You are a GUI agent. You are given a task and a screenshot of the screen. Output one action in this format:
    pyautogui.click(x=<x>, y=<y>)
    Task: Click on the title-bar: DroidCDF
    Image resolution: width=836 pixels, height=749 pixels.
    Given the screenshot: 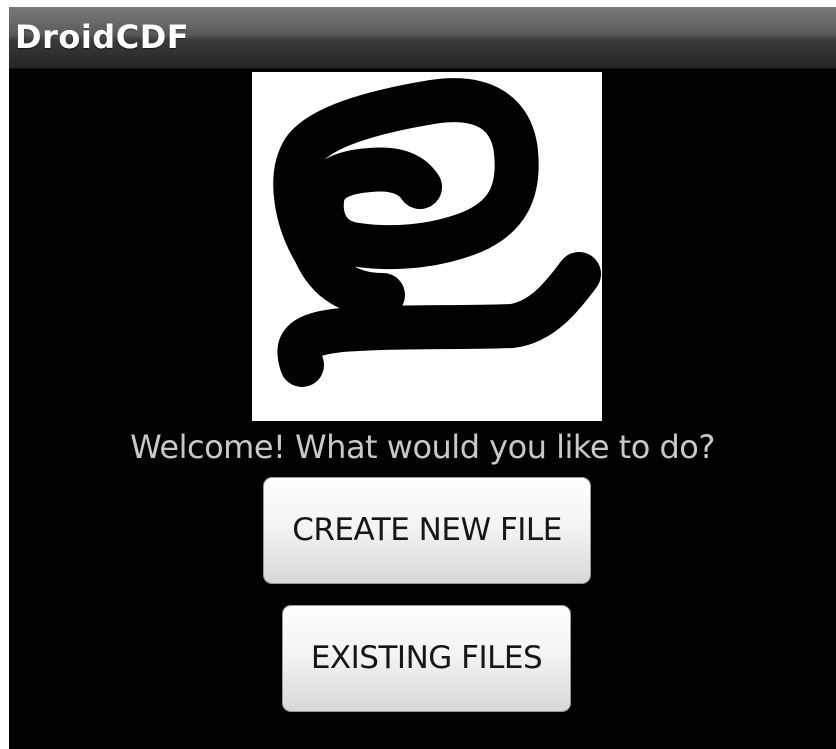 What is the action you would take?
    pyautogui.click(x=422, y=38)
    